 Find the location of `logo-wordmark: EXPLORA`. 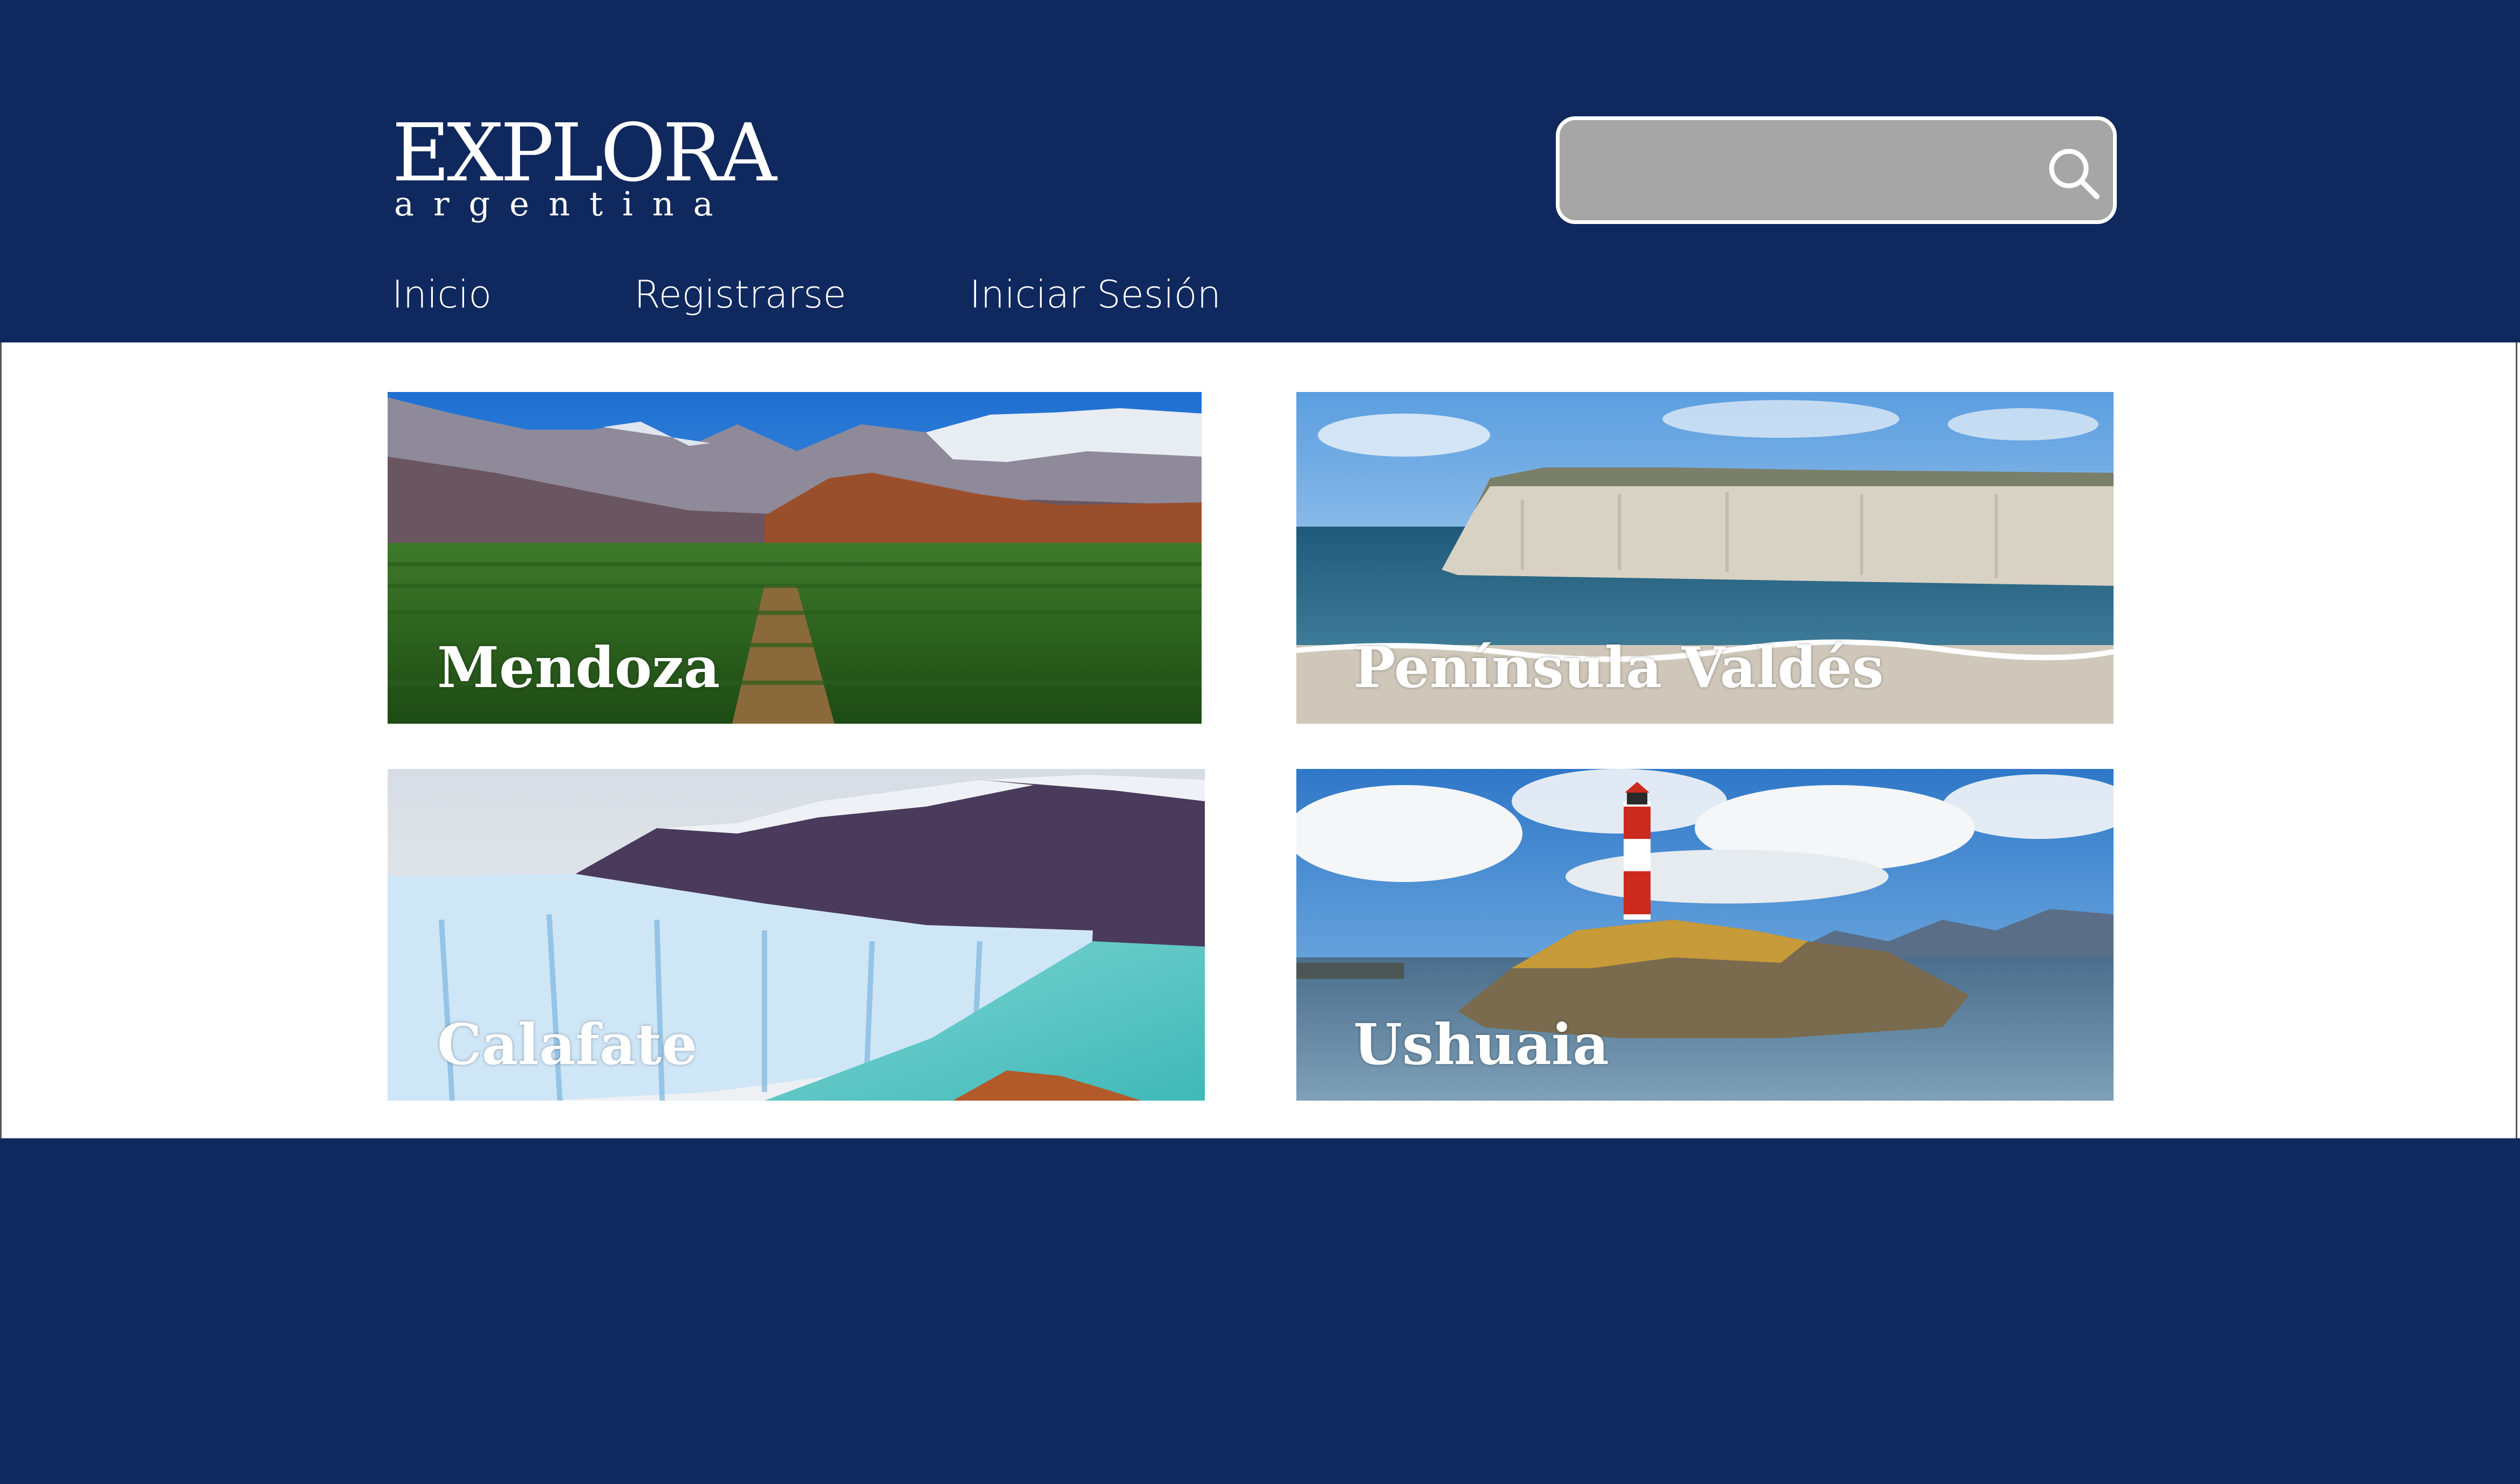

logo-wordmark: EXPLORA is located at coordinates (584, 153).